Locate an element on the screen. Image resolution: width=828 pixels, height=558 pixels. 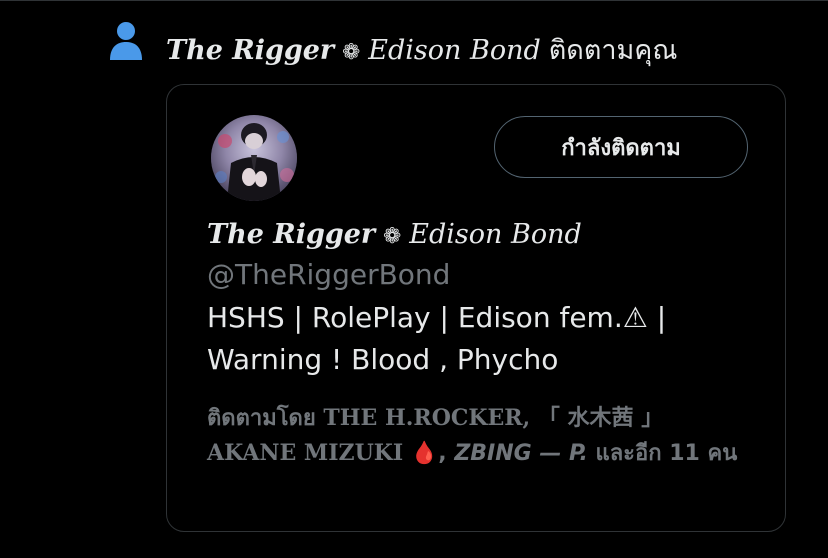
follower-name: THE H.ROCKER, is located at coordinates (427, 418).